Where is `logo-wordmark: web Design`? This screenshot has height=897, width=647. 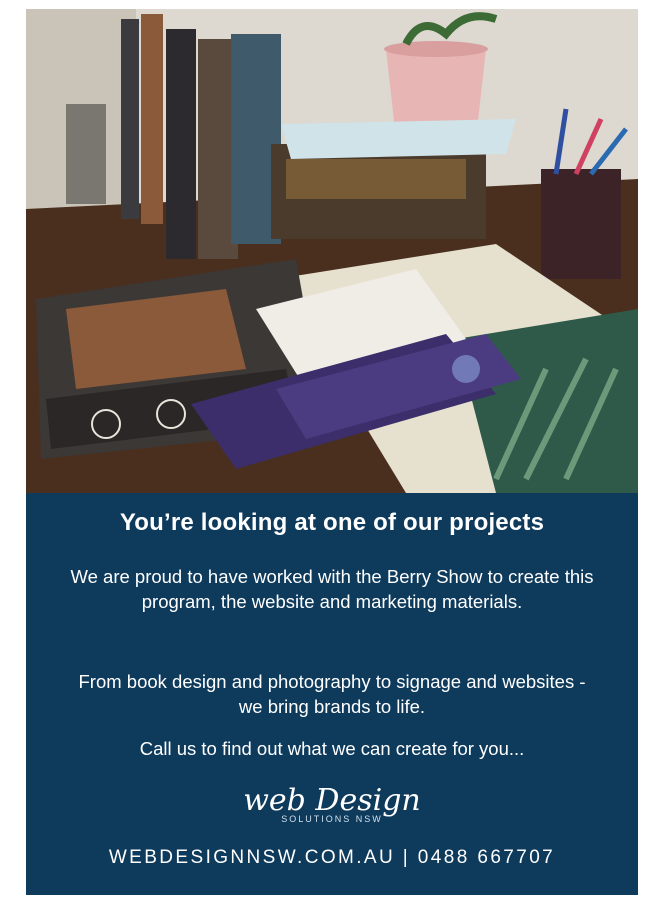
logo-wordmark: web Design is located at coordinates (332, 800).